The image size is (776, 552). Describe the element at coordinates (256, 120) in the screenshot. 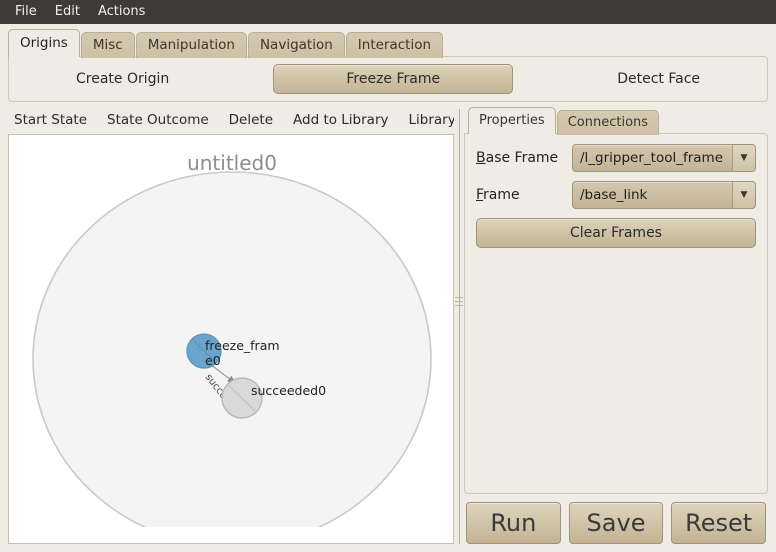

I see `delete-button: Delete` at that location.